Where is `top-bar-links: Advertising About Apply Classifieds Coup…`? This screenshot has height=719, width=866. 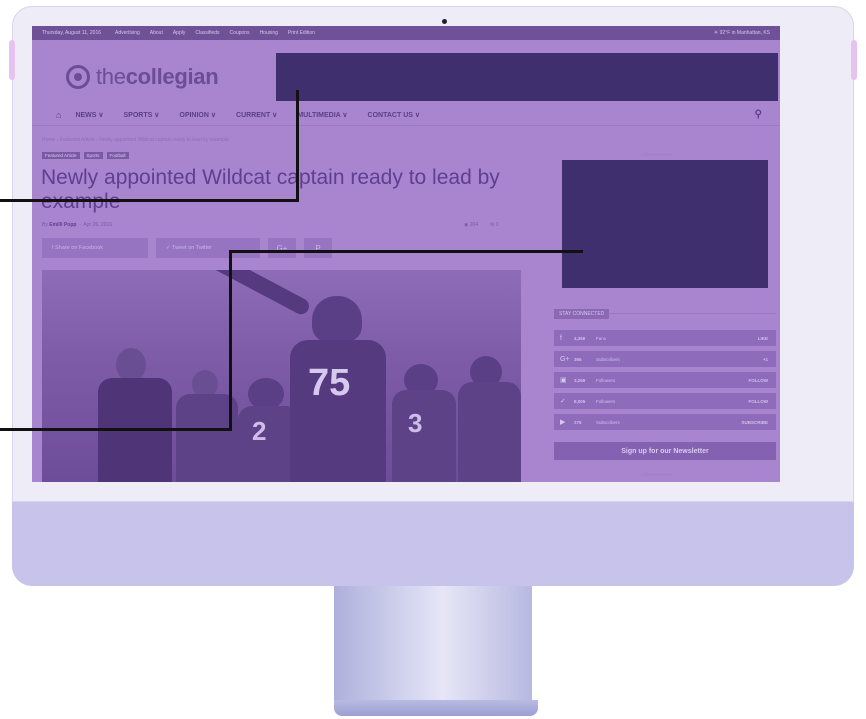 top-bar-links: Advertising About Apply Classifieds Coup… is located at coordinates (215, 33).